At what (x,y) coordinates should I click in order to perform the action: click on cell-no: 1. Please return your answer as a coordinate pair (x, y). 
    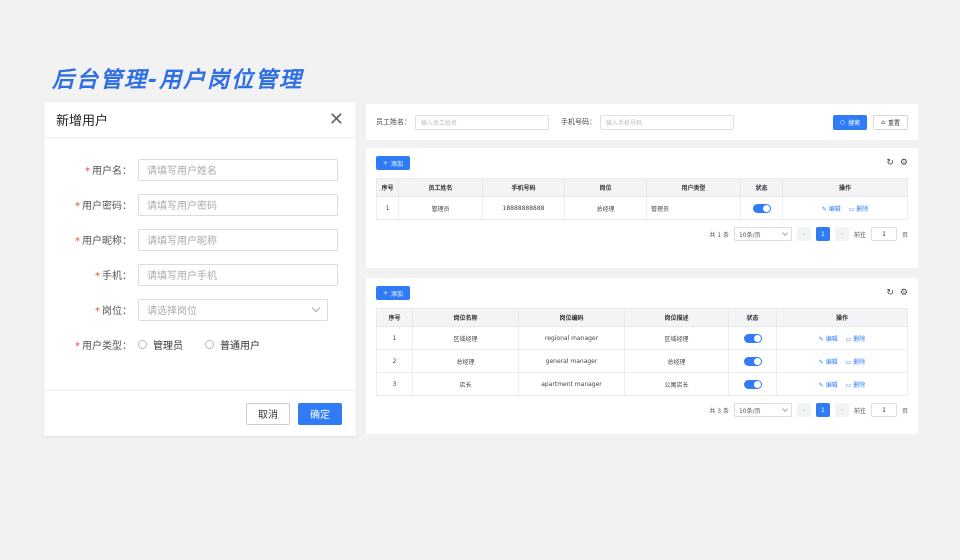
    Looking at the image, I should click on (394, 338).